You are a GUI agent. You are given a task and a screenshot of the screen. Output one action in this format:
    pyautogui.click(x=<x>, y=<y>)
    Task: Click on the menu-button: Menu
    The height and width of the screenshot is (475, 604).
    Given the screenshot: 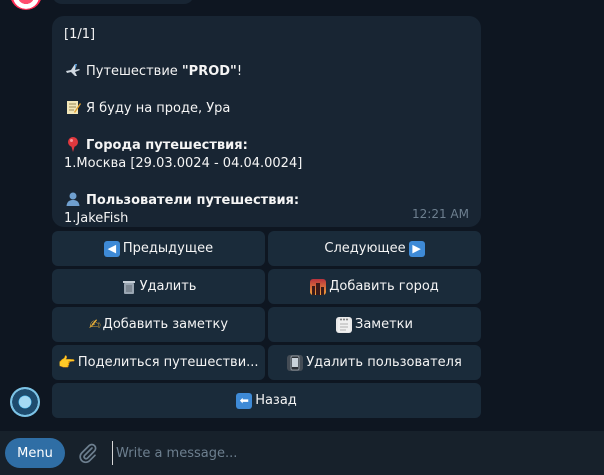 What is the action you would take?
    pyautogui.click(x=35, y=453)
    